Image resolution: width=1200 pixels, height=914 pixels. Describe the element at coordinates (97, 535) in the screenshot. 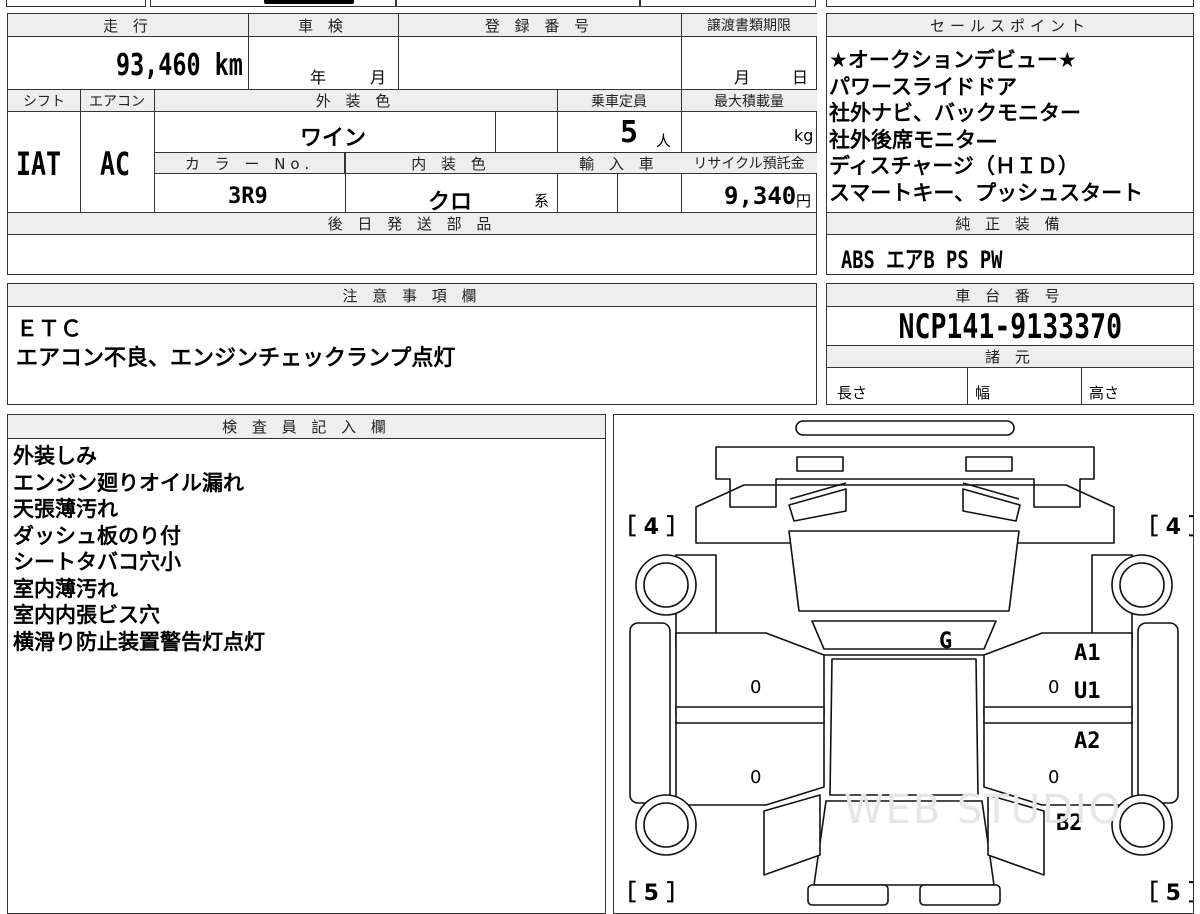

I see `inspector-line: ダッシュ板のり付` at that location.